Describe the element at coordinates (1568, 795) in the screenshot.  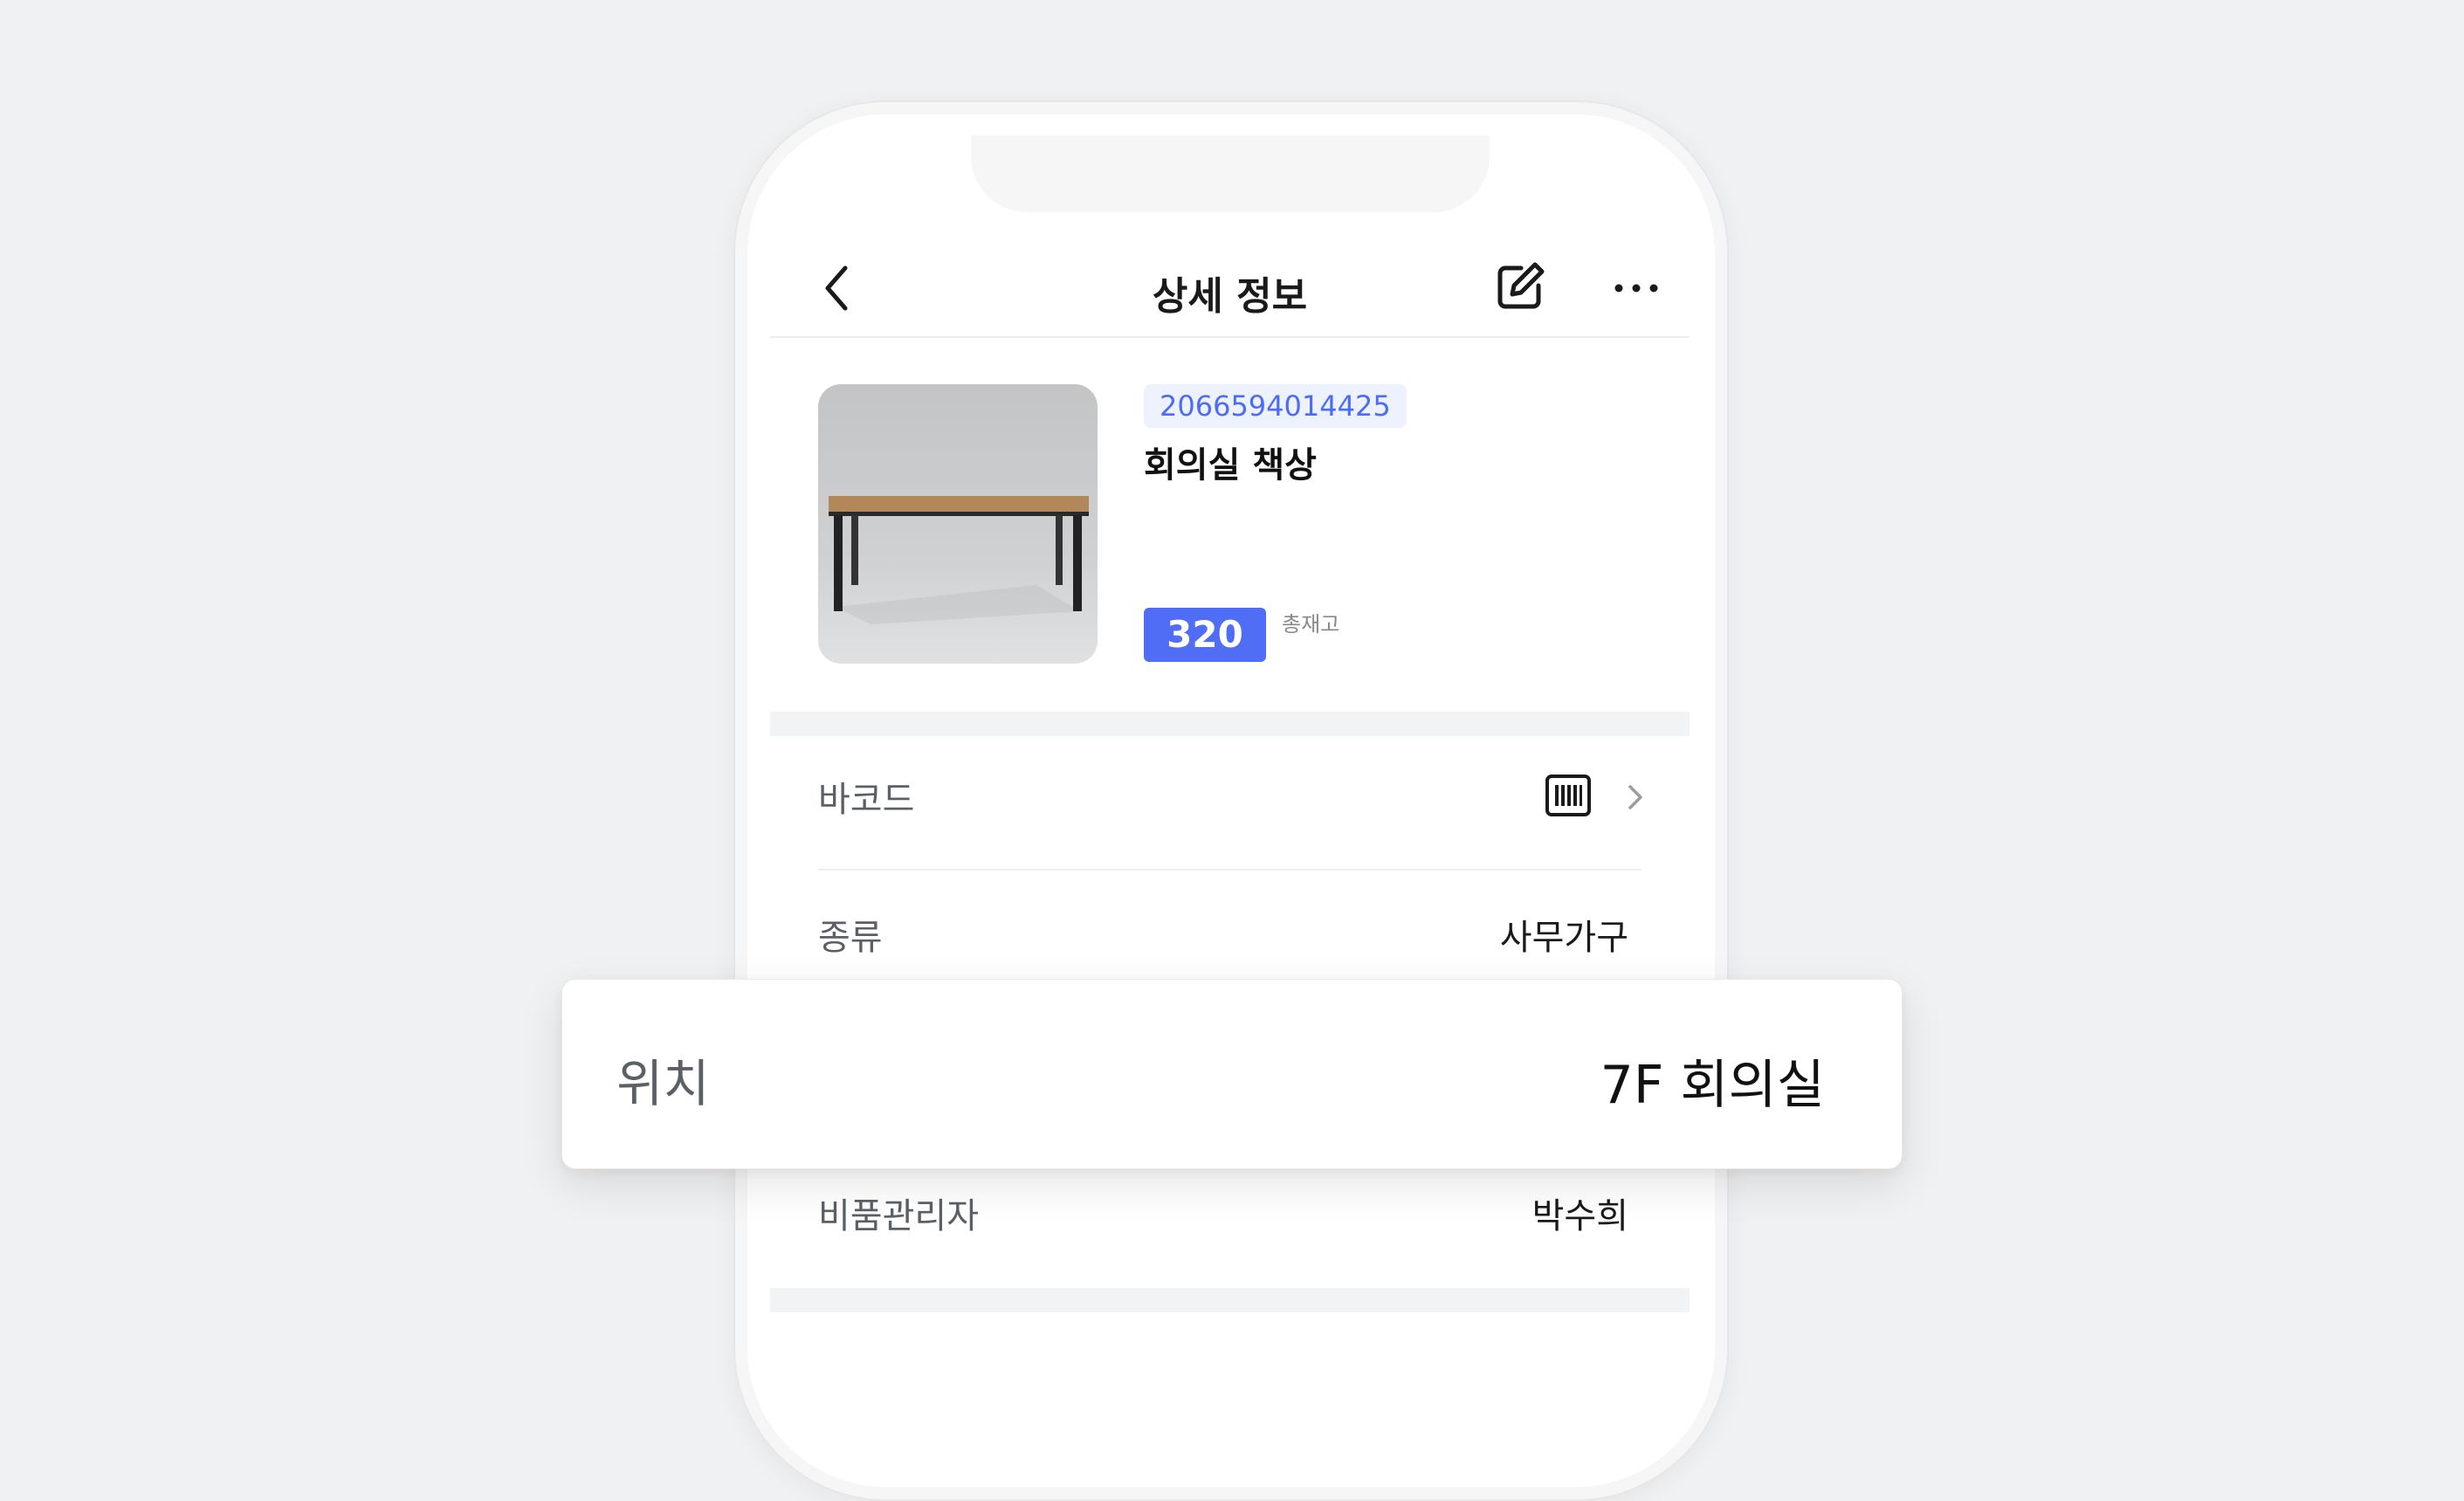
I see `barcode-icon` at that location.